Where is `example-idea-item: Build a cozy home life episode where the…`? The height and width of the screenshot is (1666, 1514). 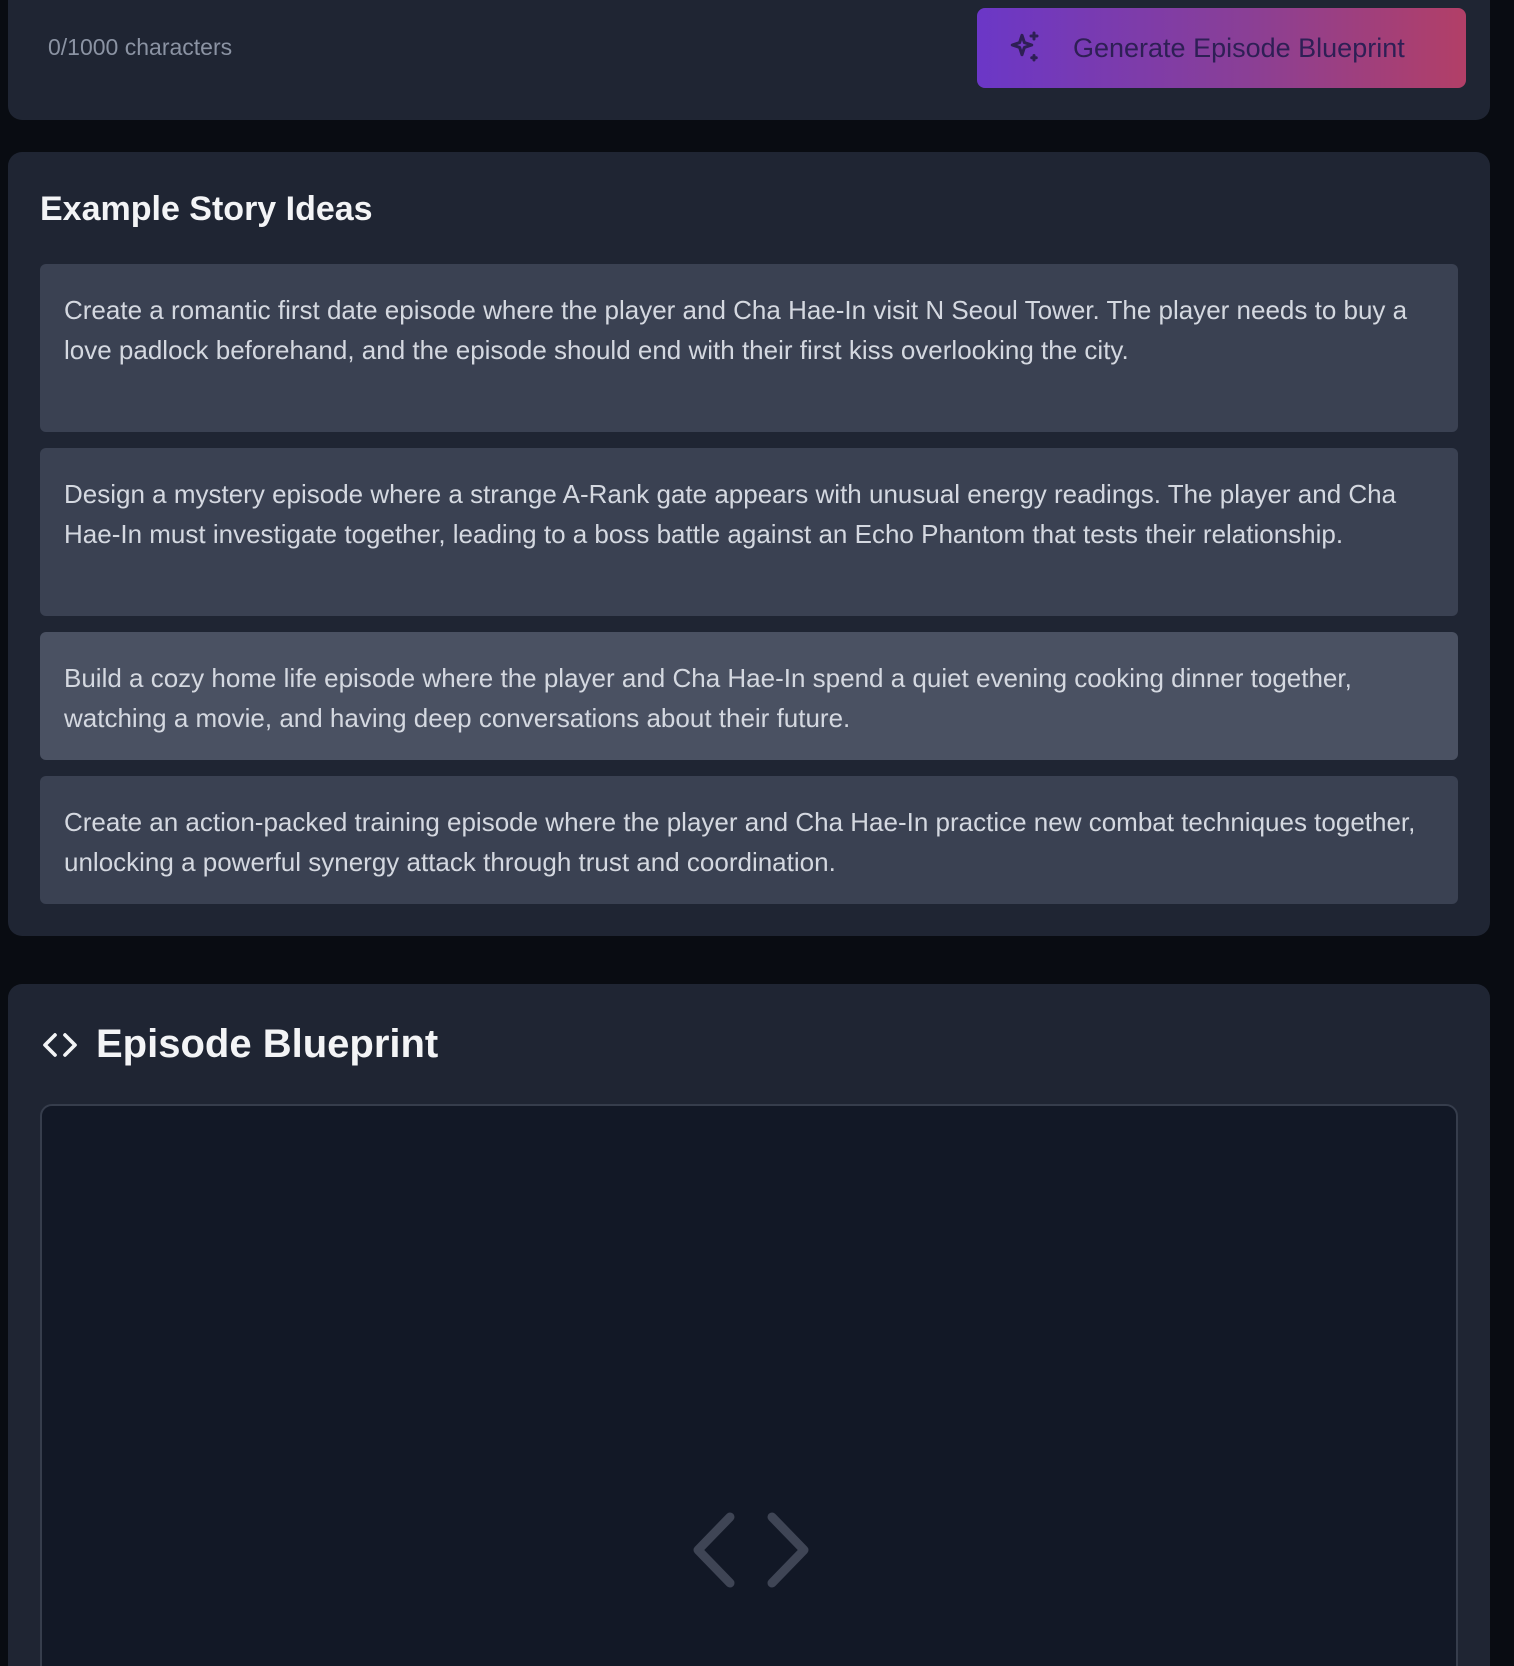 example-idea-item: Build a cozy home life episode where the… is located at coordinates (749, 696).